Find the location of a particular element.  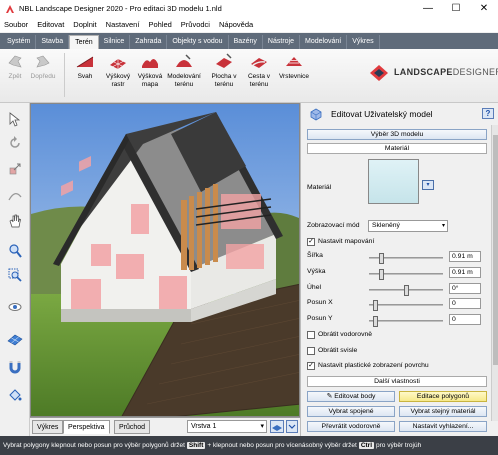

menu-help: Nápověda is located at coordinates (236, 24).